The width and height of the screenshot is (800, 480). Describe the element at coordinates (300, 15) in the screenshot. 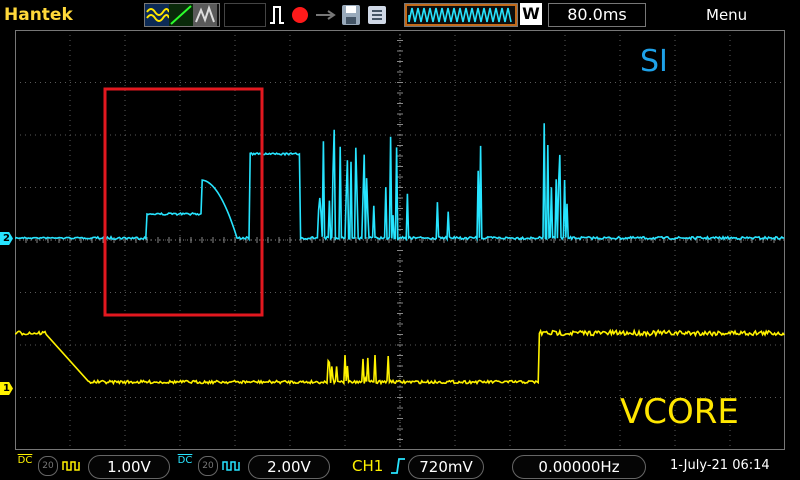

I see `record-icon` at that location.